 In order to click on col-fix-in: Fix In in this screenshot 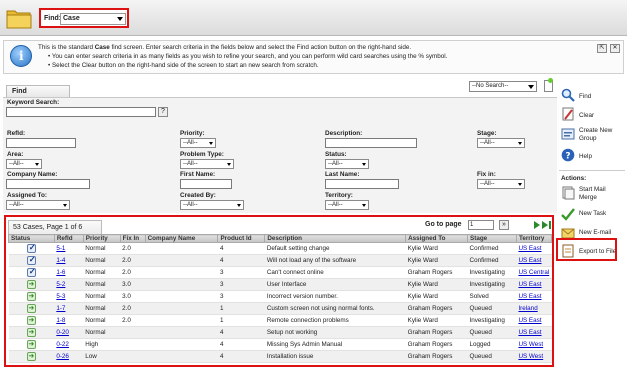, I will do `click(132, 238)`.